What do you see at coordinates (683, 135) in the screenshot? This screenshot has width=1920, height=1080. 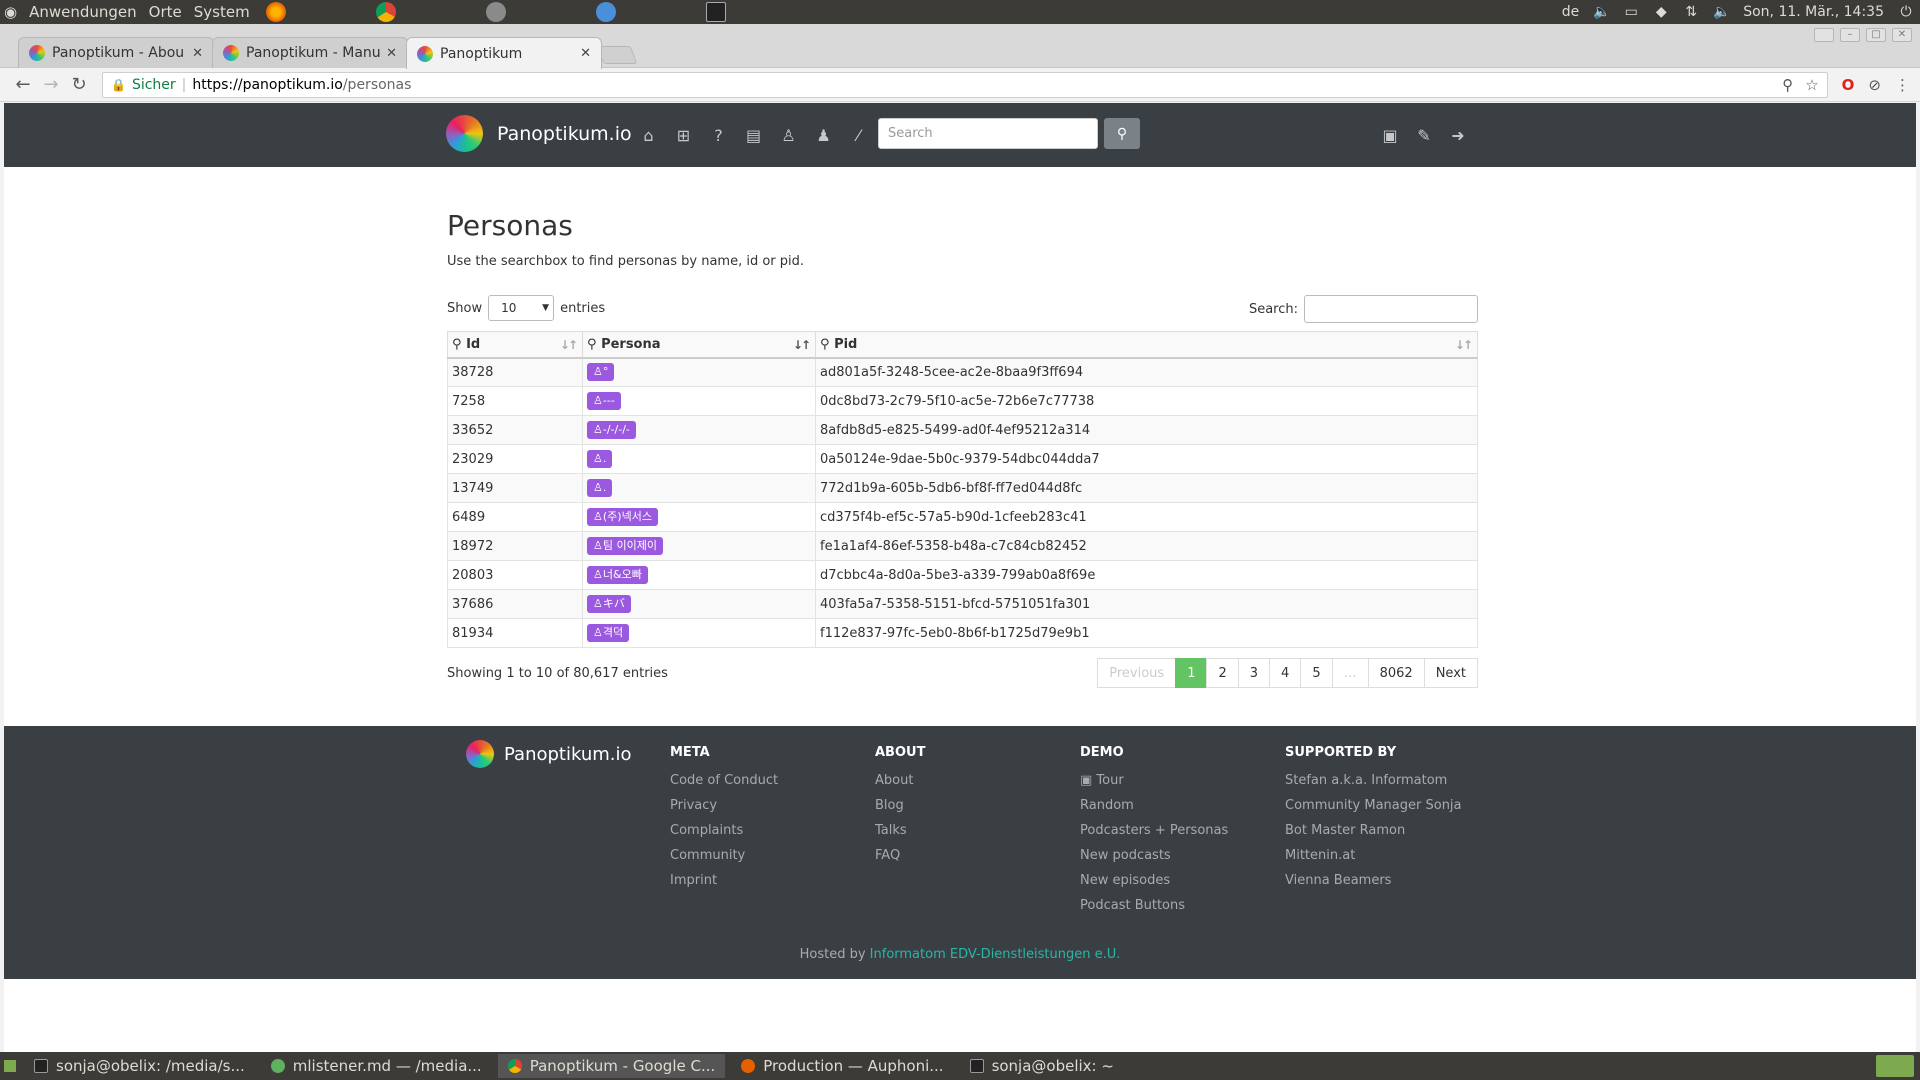 I see `sitemap-icon: ⊞` at bounding box center [683, 135].